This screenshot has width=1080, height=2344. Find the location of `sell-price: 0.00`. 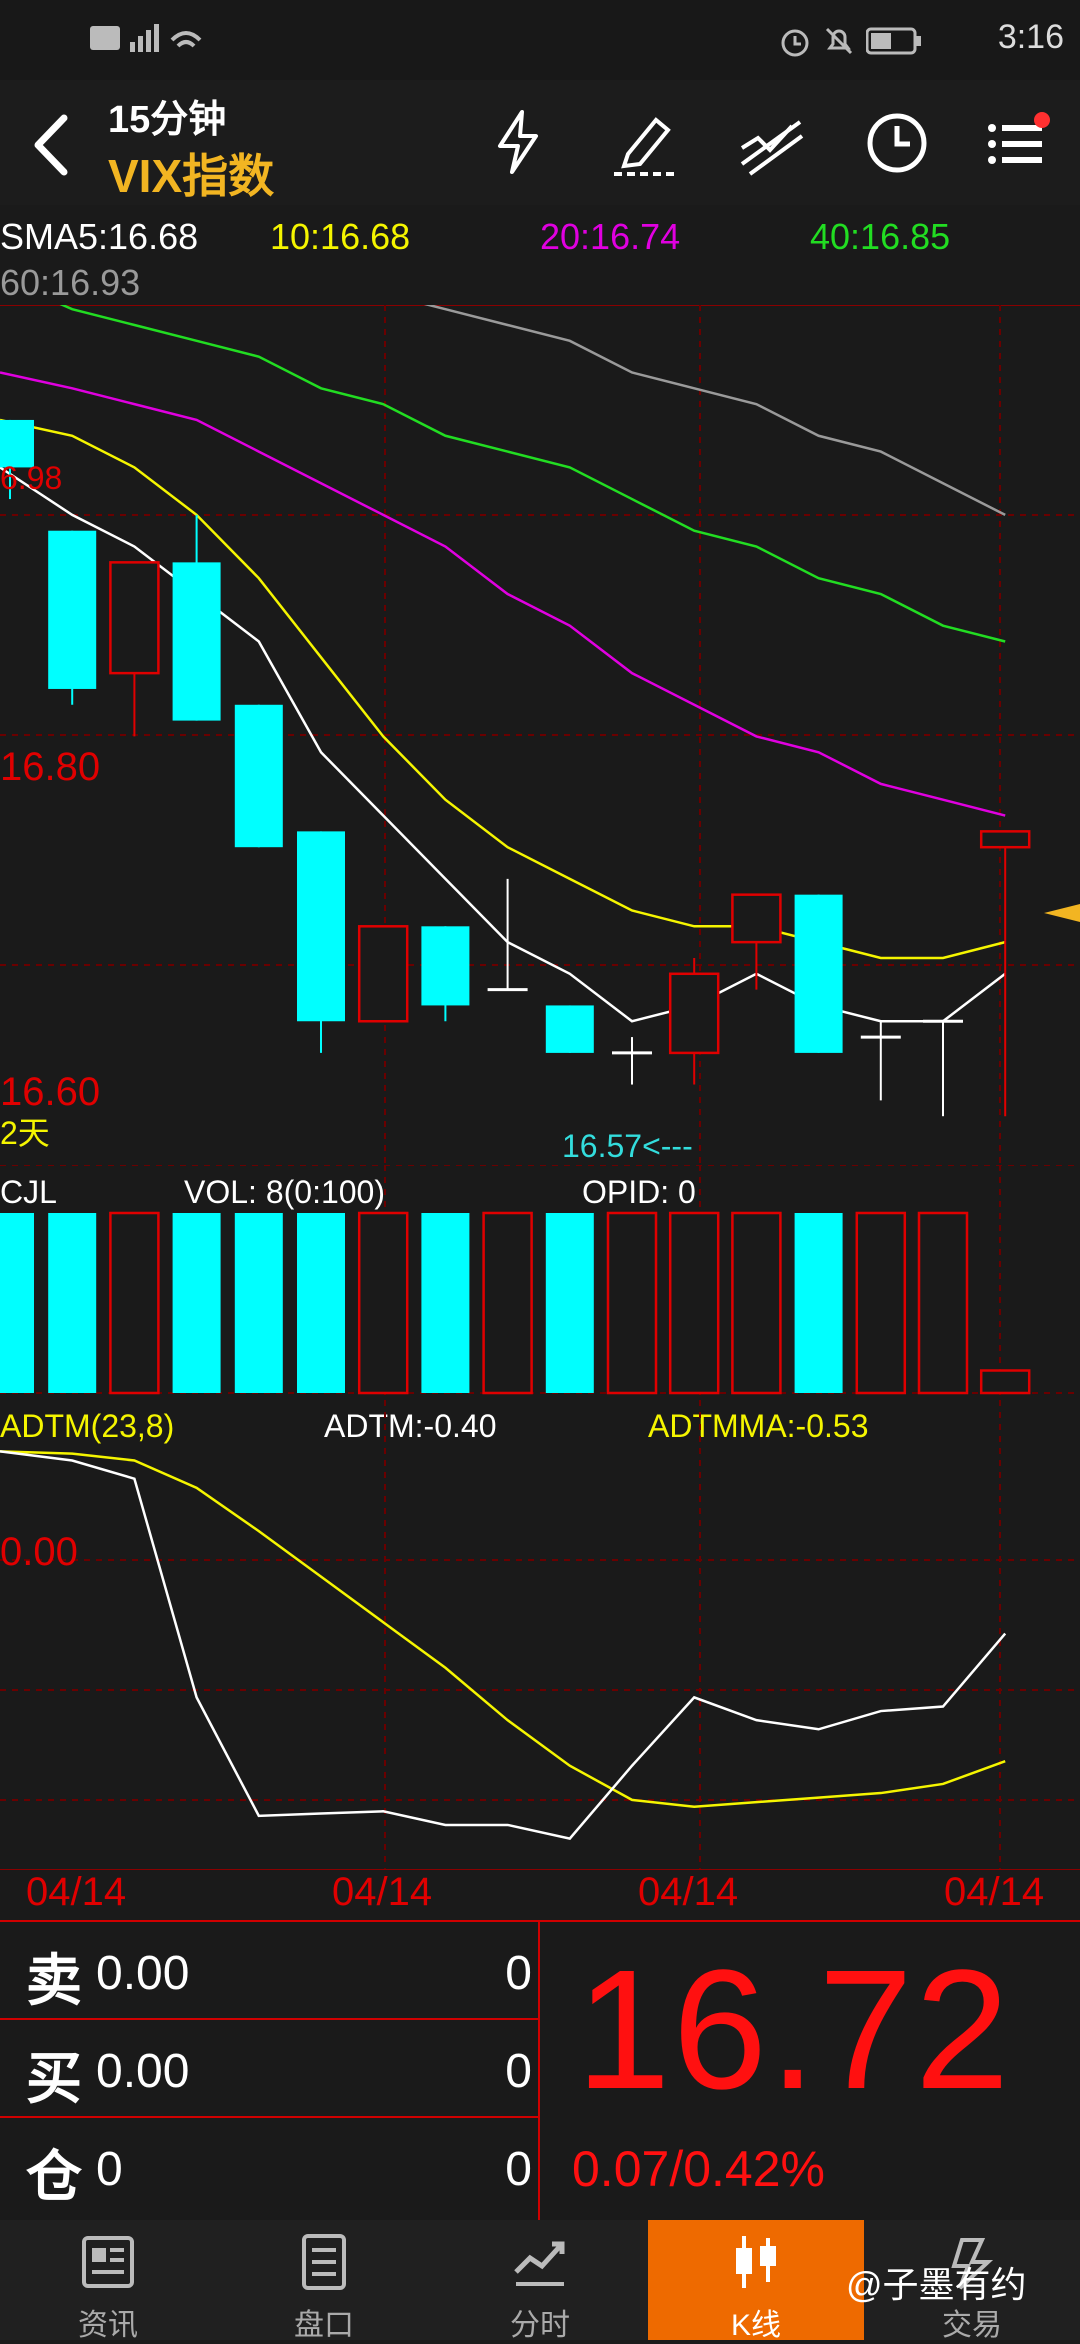

sell-price: 0.00 is located at coordinates (143, 1973).